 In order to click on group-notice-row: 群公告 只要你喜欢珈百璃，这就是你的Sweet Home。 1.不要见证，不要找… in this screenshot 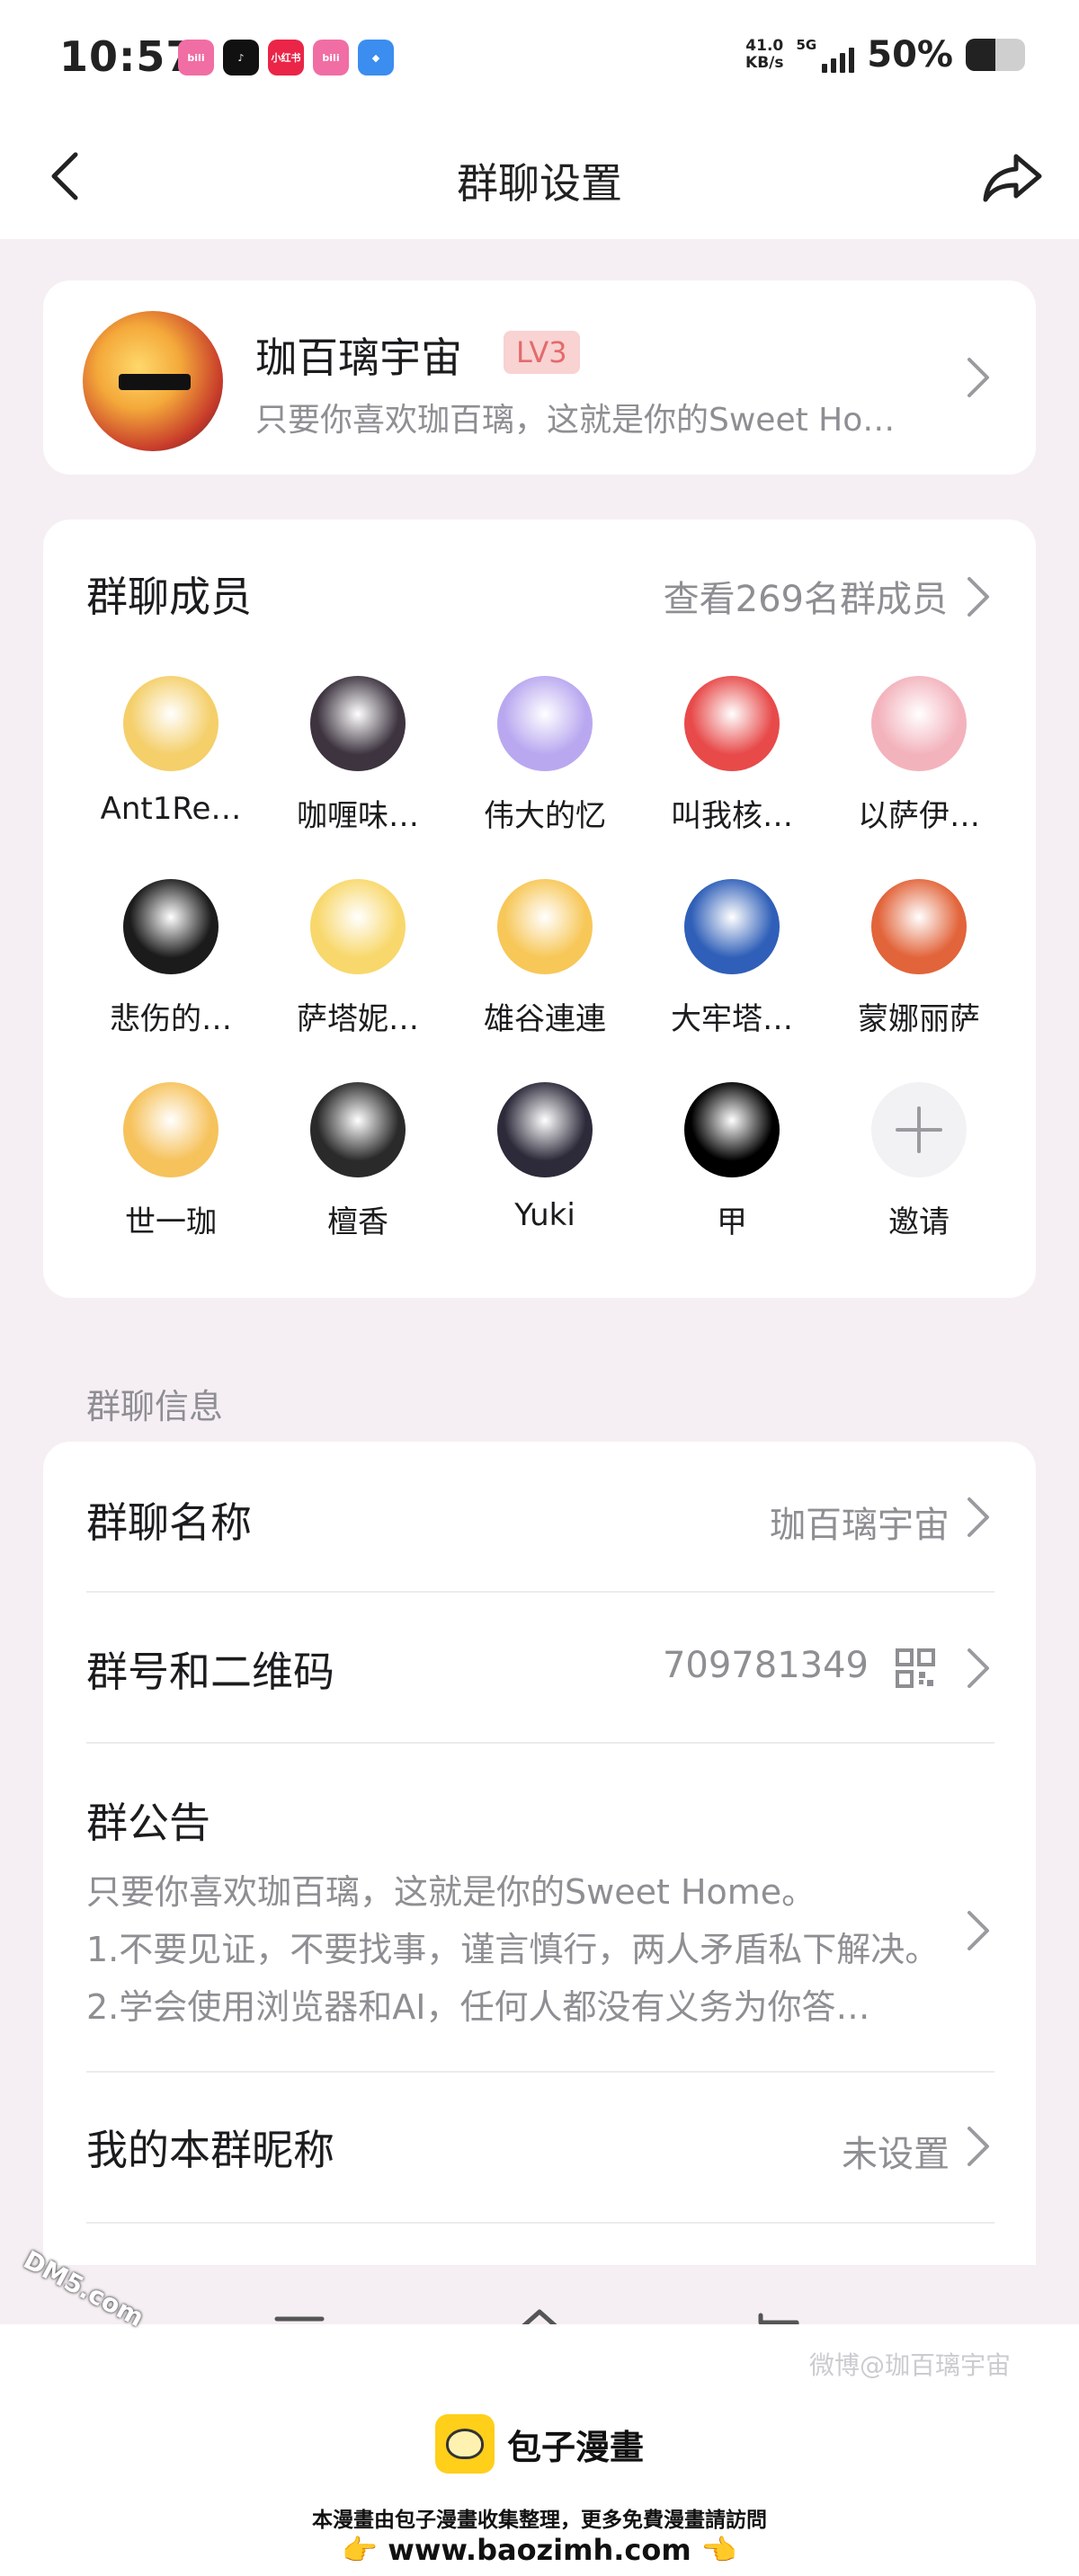, I will do `click(539, 1907)`.